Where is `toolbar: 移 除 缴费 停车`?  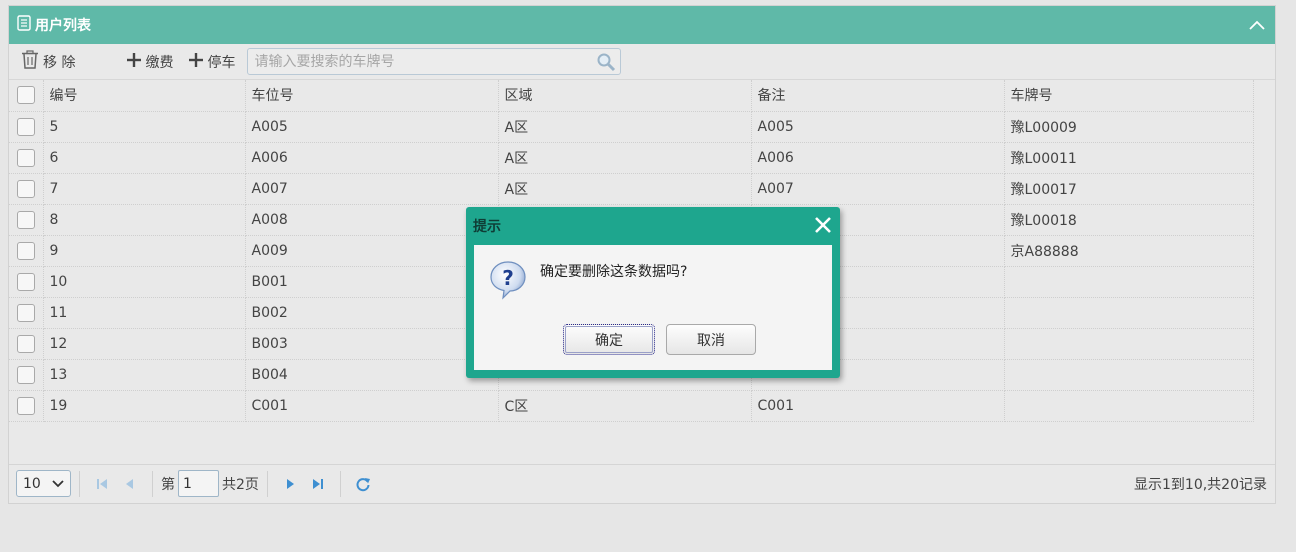
toolbar: 移 除 缴费 停车 is located at coordinates (642, 62).